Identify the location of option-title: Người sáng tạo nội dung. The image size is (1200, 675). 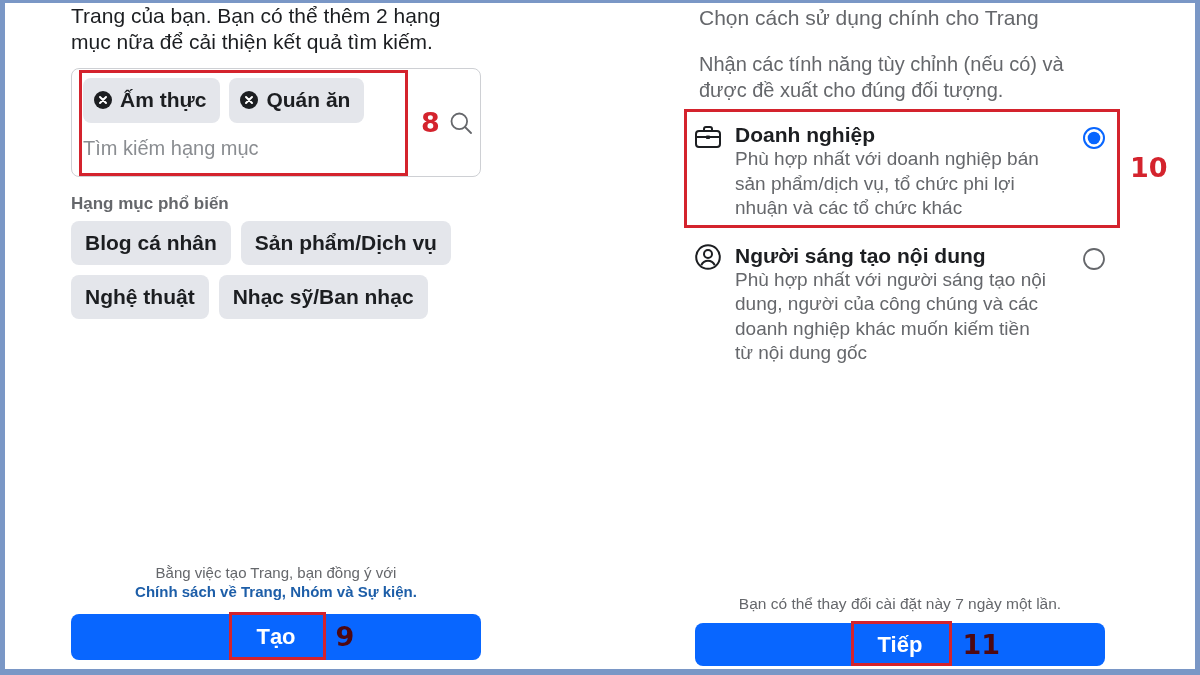
(902, 255).